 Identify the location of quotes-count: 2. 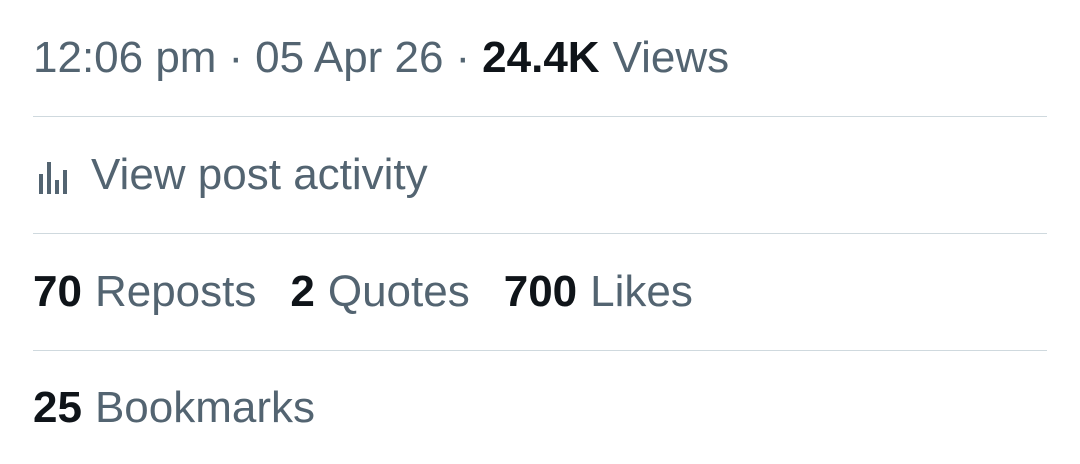
(302, 291).